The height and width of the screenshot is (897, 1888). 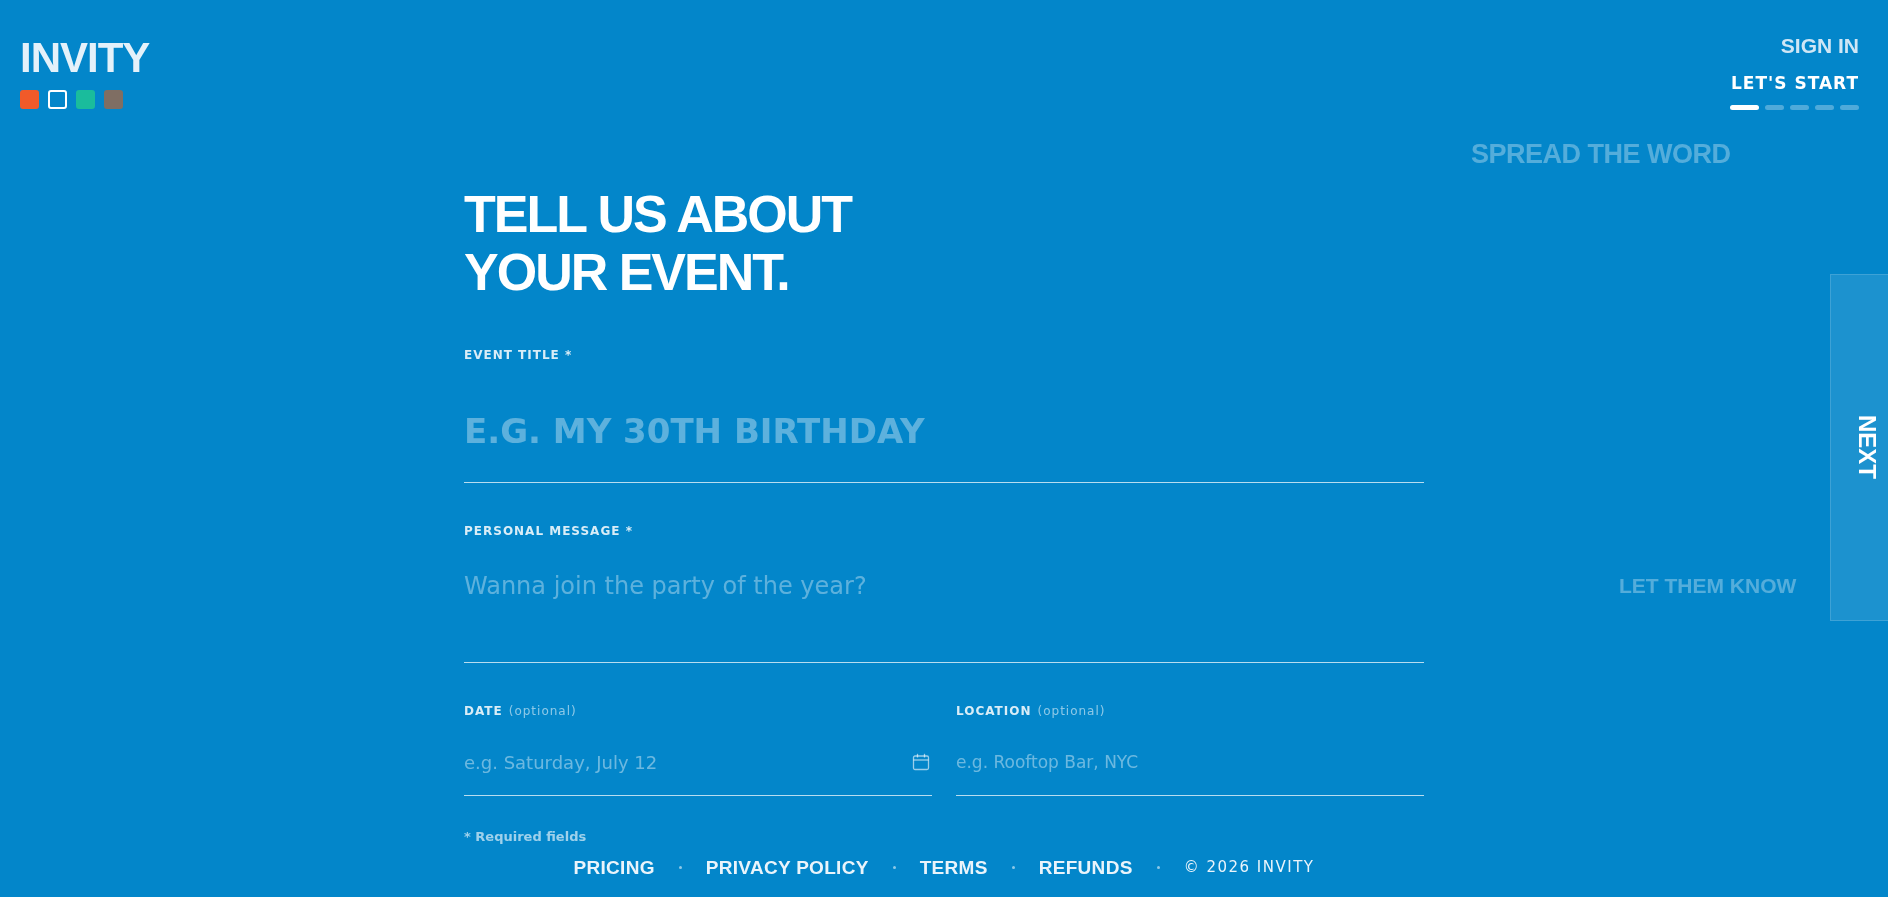 I want to click on field-label: LOCATION, so click(x=994, y=711).